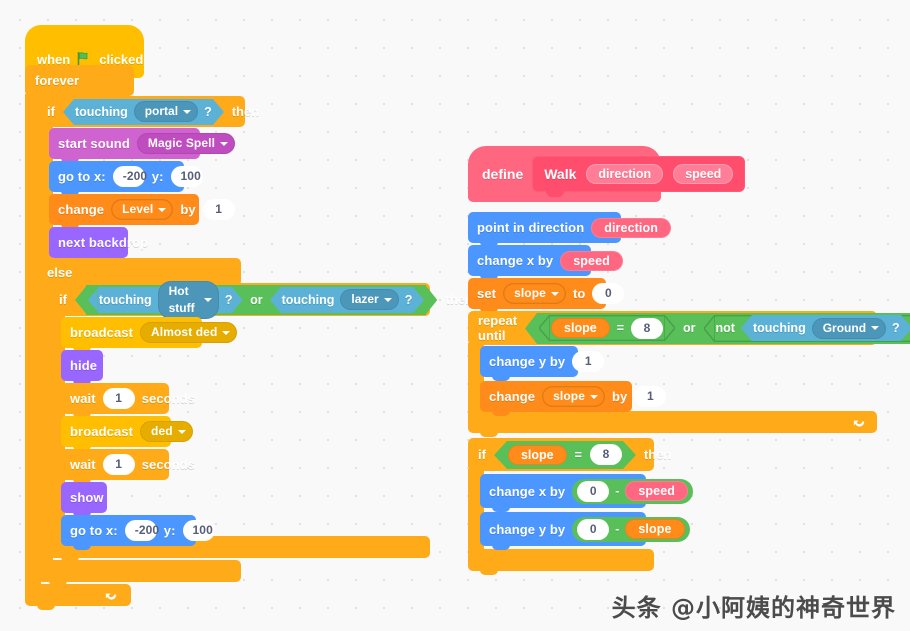 The height and width of the screenshot is (631, 910). I want to click on block-next-backdrop: next backdrop, so click(98, 244).